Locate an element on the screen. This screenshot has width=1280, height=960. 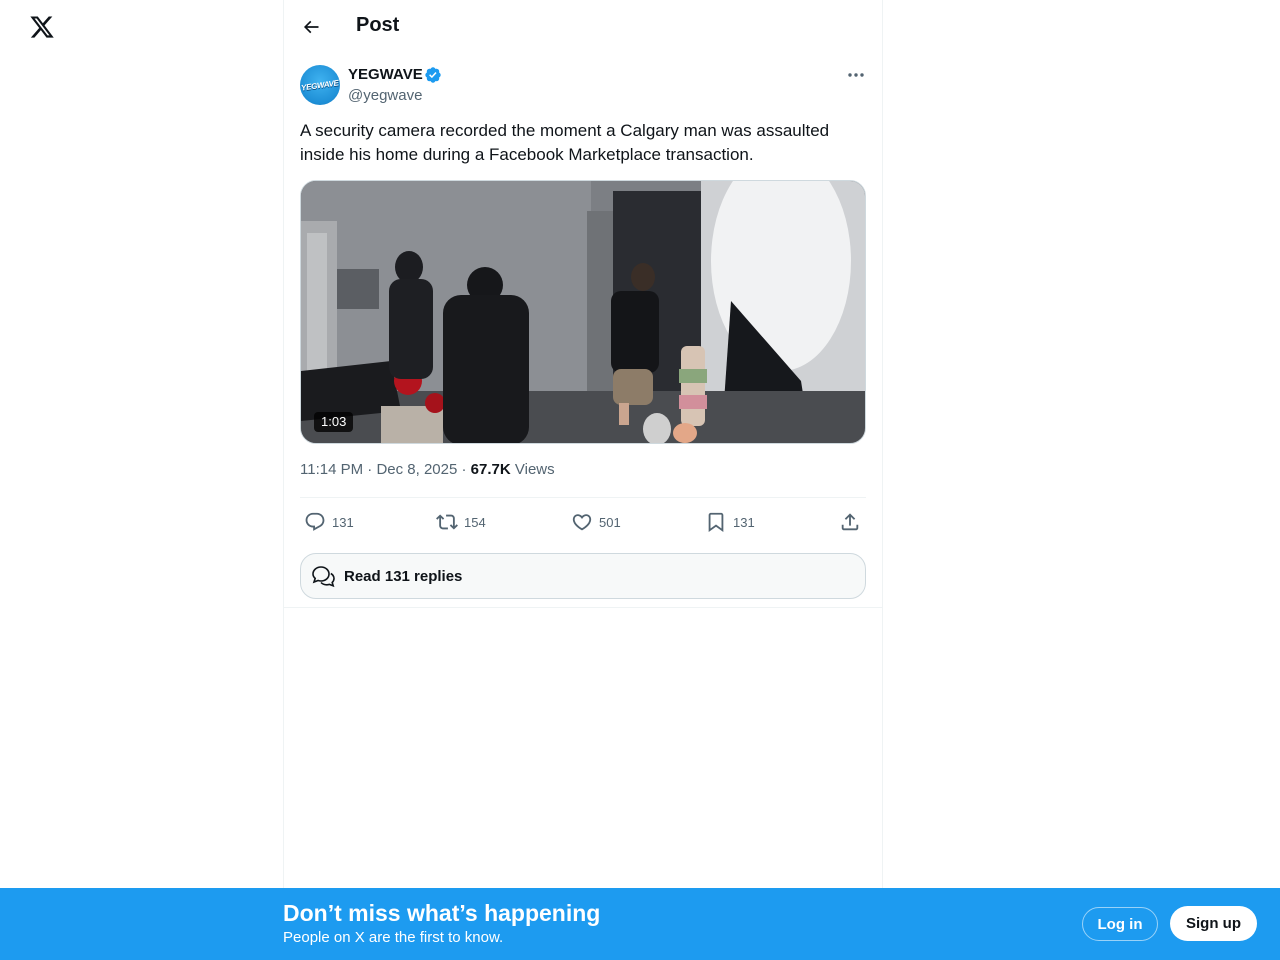
action-bar: 131 154 501 131 is located at coordinates (583, 522).